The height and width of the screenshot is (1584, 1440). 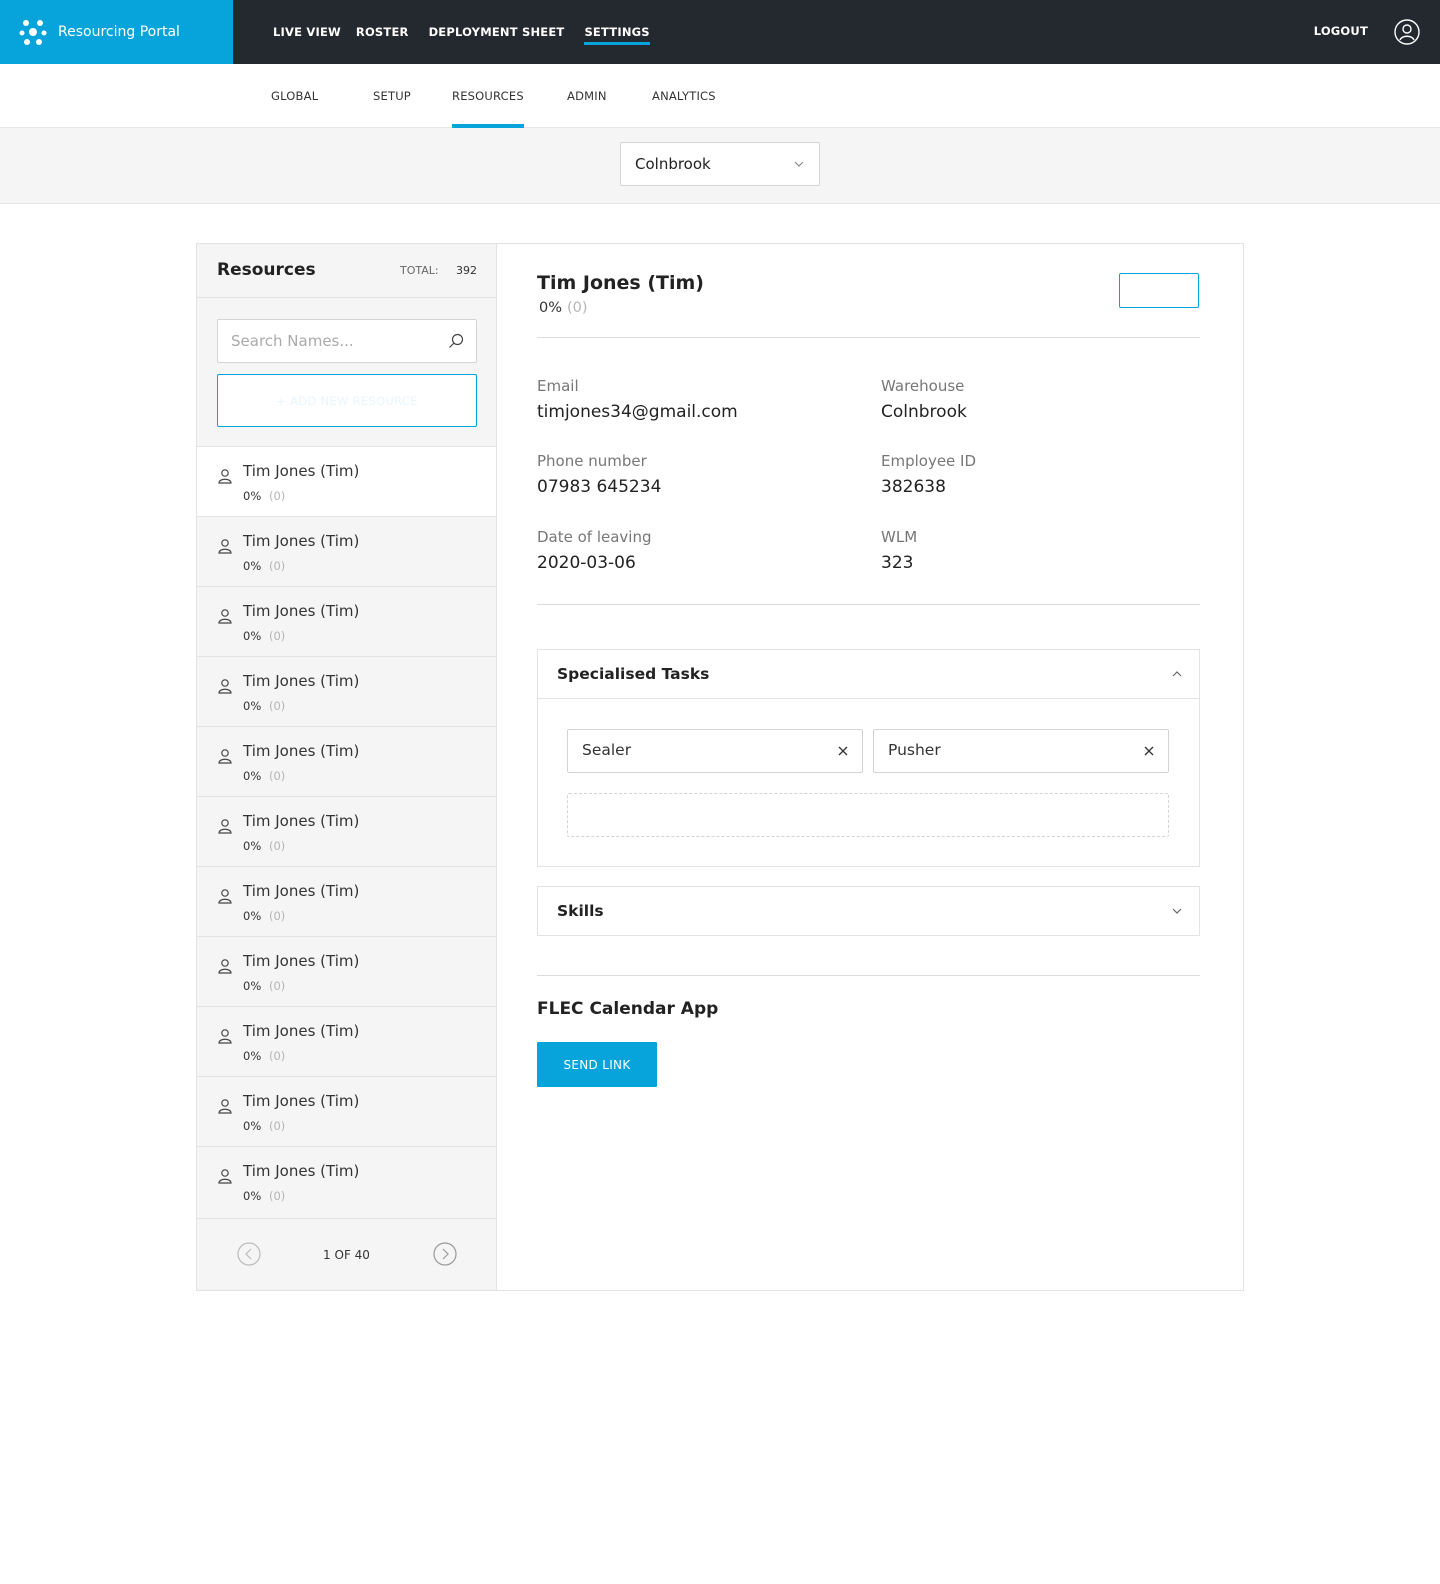 What do you see at coordinates (551, 308) in the screenshot?
I see `detail-percentage: 0%` at bounding box center [551, 308].